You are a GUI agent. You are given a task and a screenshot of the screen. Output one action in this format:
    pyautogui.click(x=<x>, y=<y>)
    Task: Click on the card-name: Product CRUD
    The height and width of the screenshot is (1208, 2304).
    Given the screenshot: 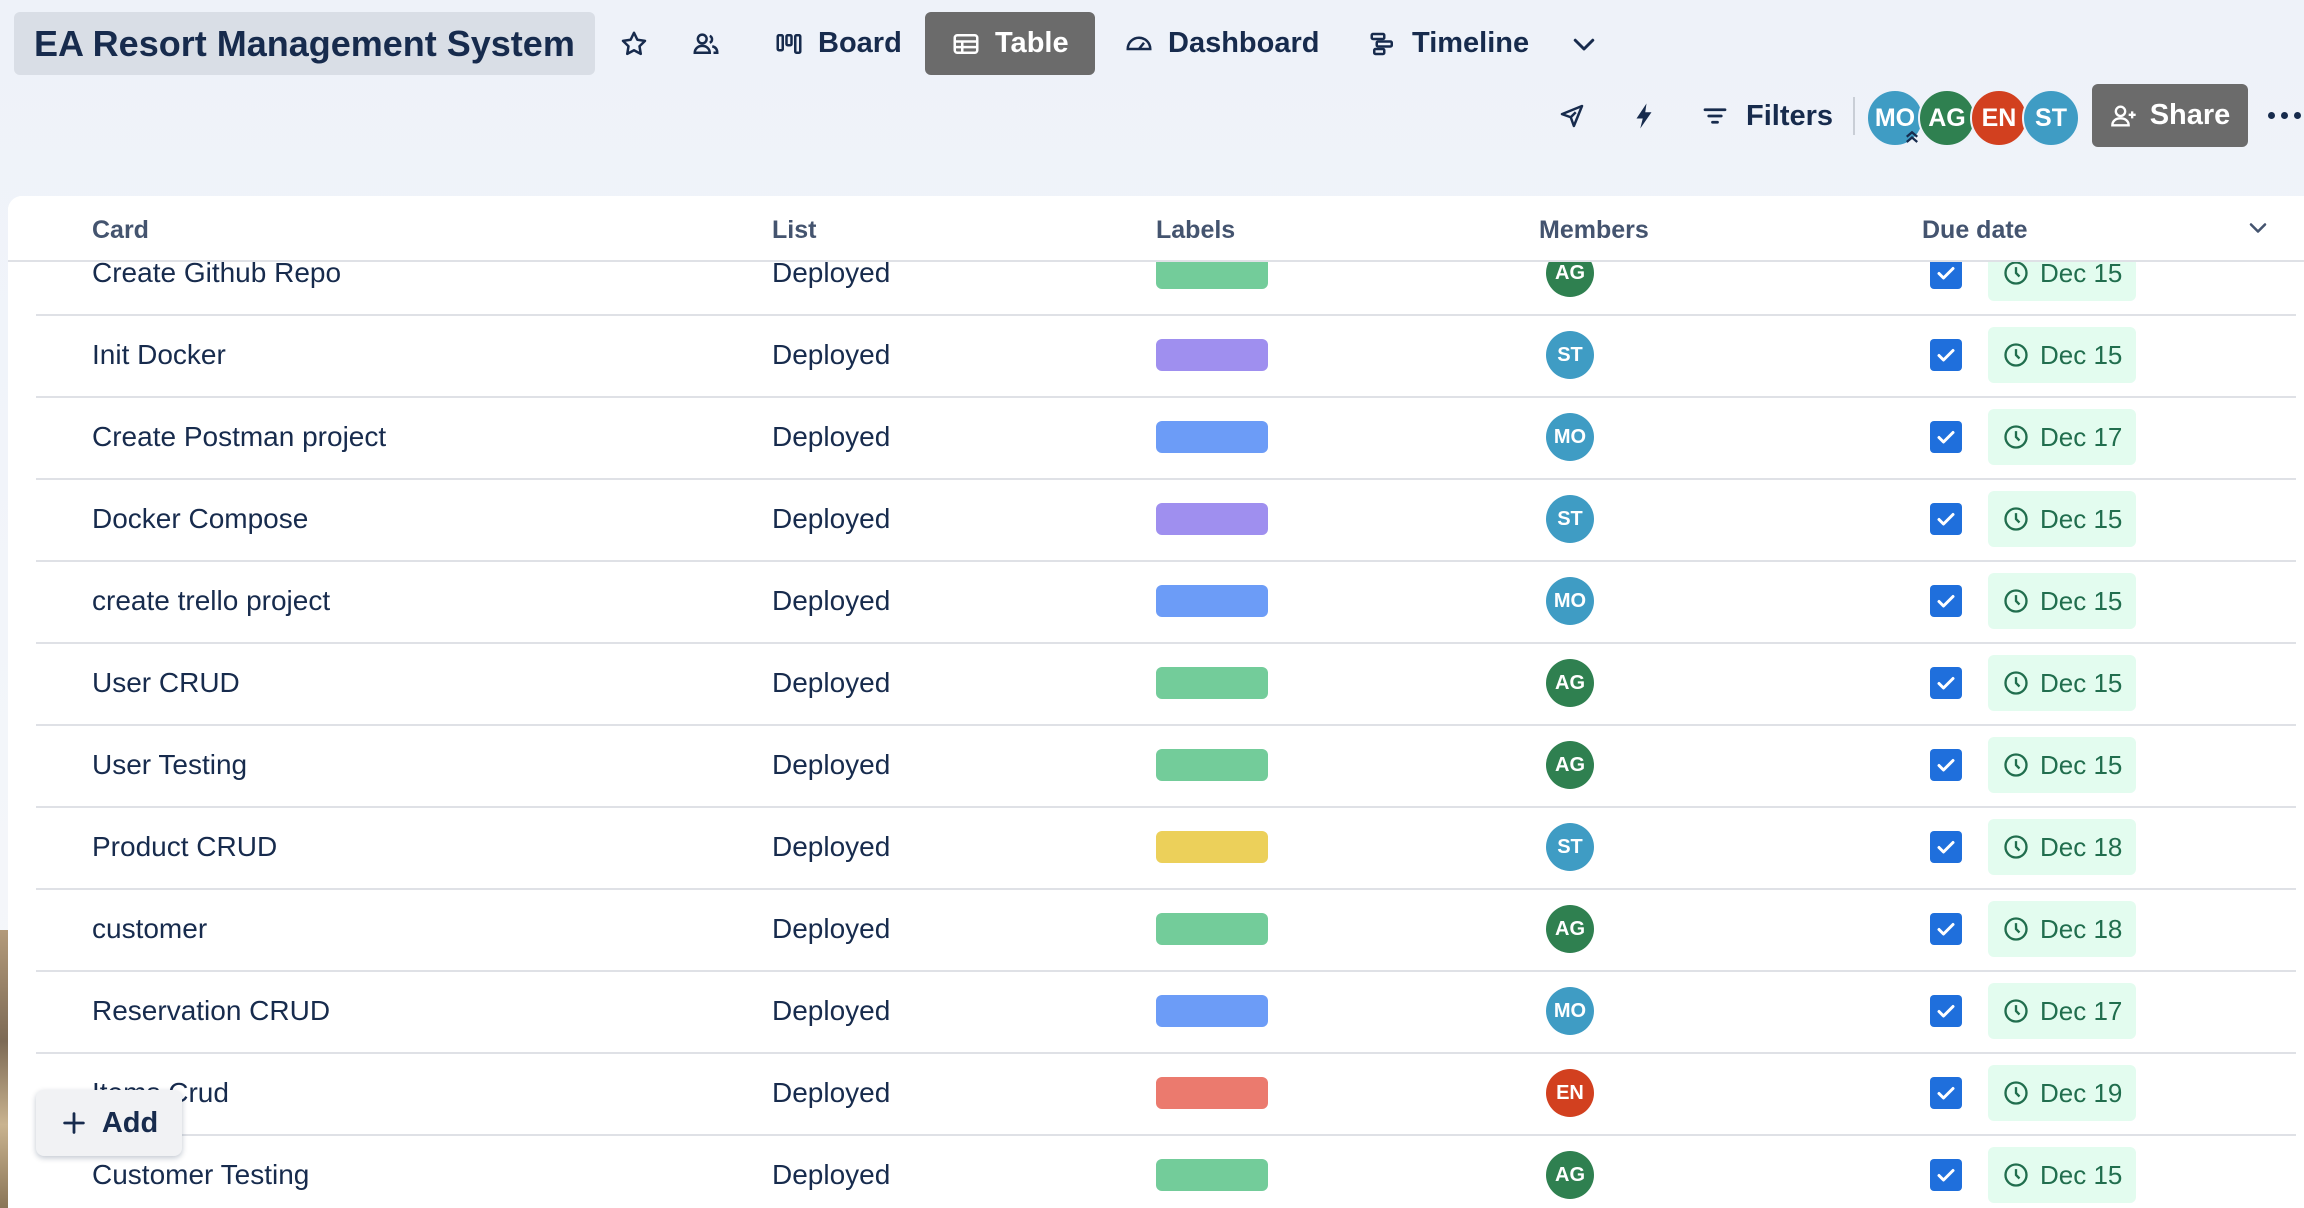 What is the action you would take?
    pyautogui.click(x=184, y=847)
    